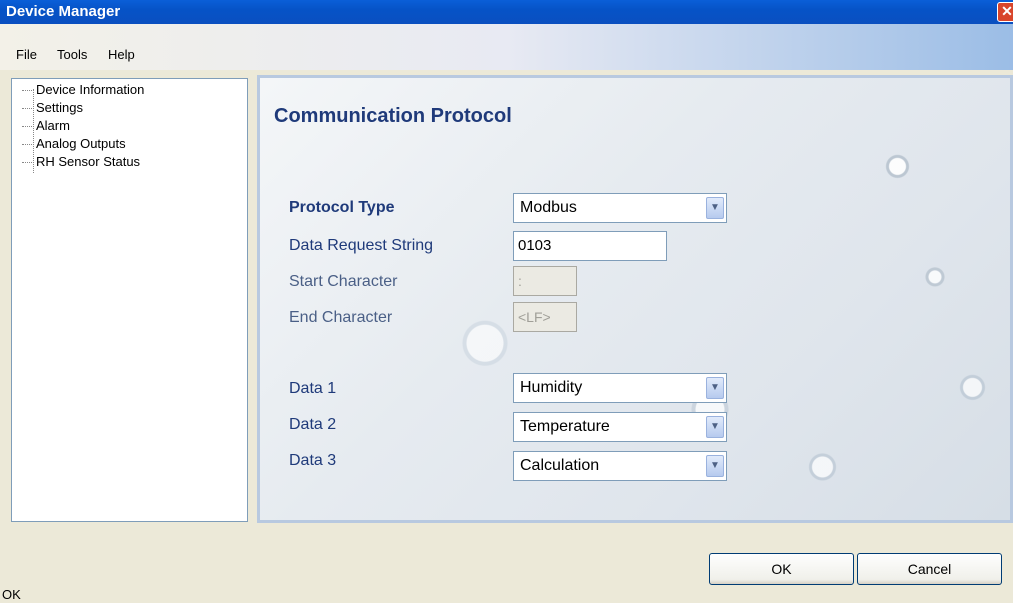  Describe the element at coordinates (121, 54) in the screenshot. I see `menu-help: Help` at that location.